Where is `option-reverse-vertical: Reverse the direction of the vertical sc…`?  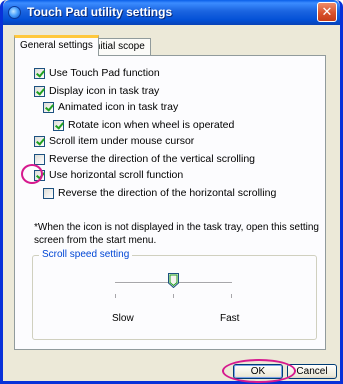
option-reverse-vertical: Reverse the direction of the vertical sc… is located at coordinates (144, 159).